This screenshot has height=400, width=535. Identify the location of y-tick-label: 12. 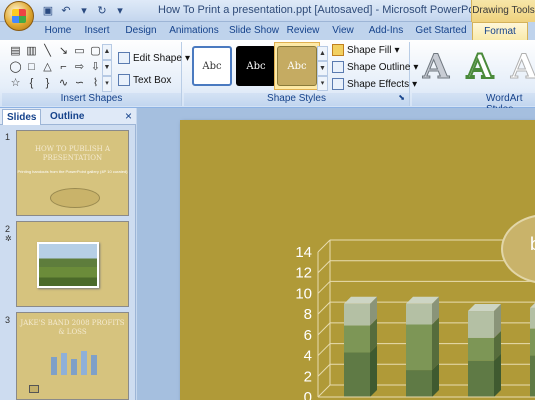
(303, 273).